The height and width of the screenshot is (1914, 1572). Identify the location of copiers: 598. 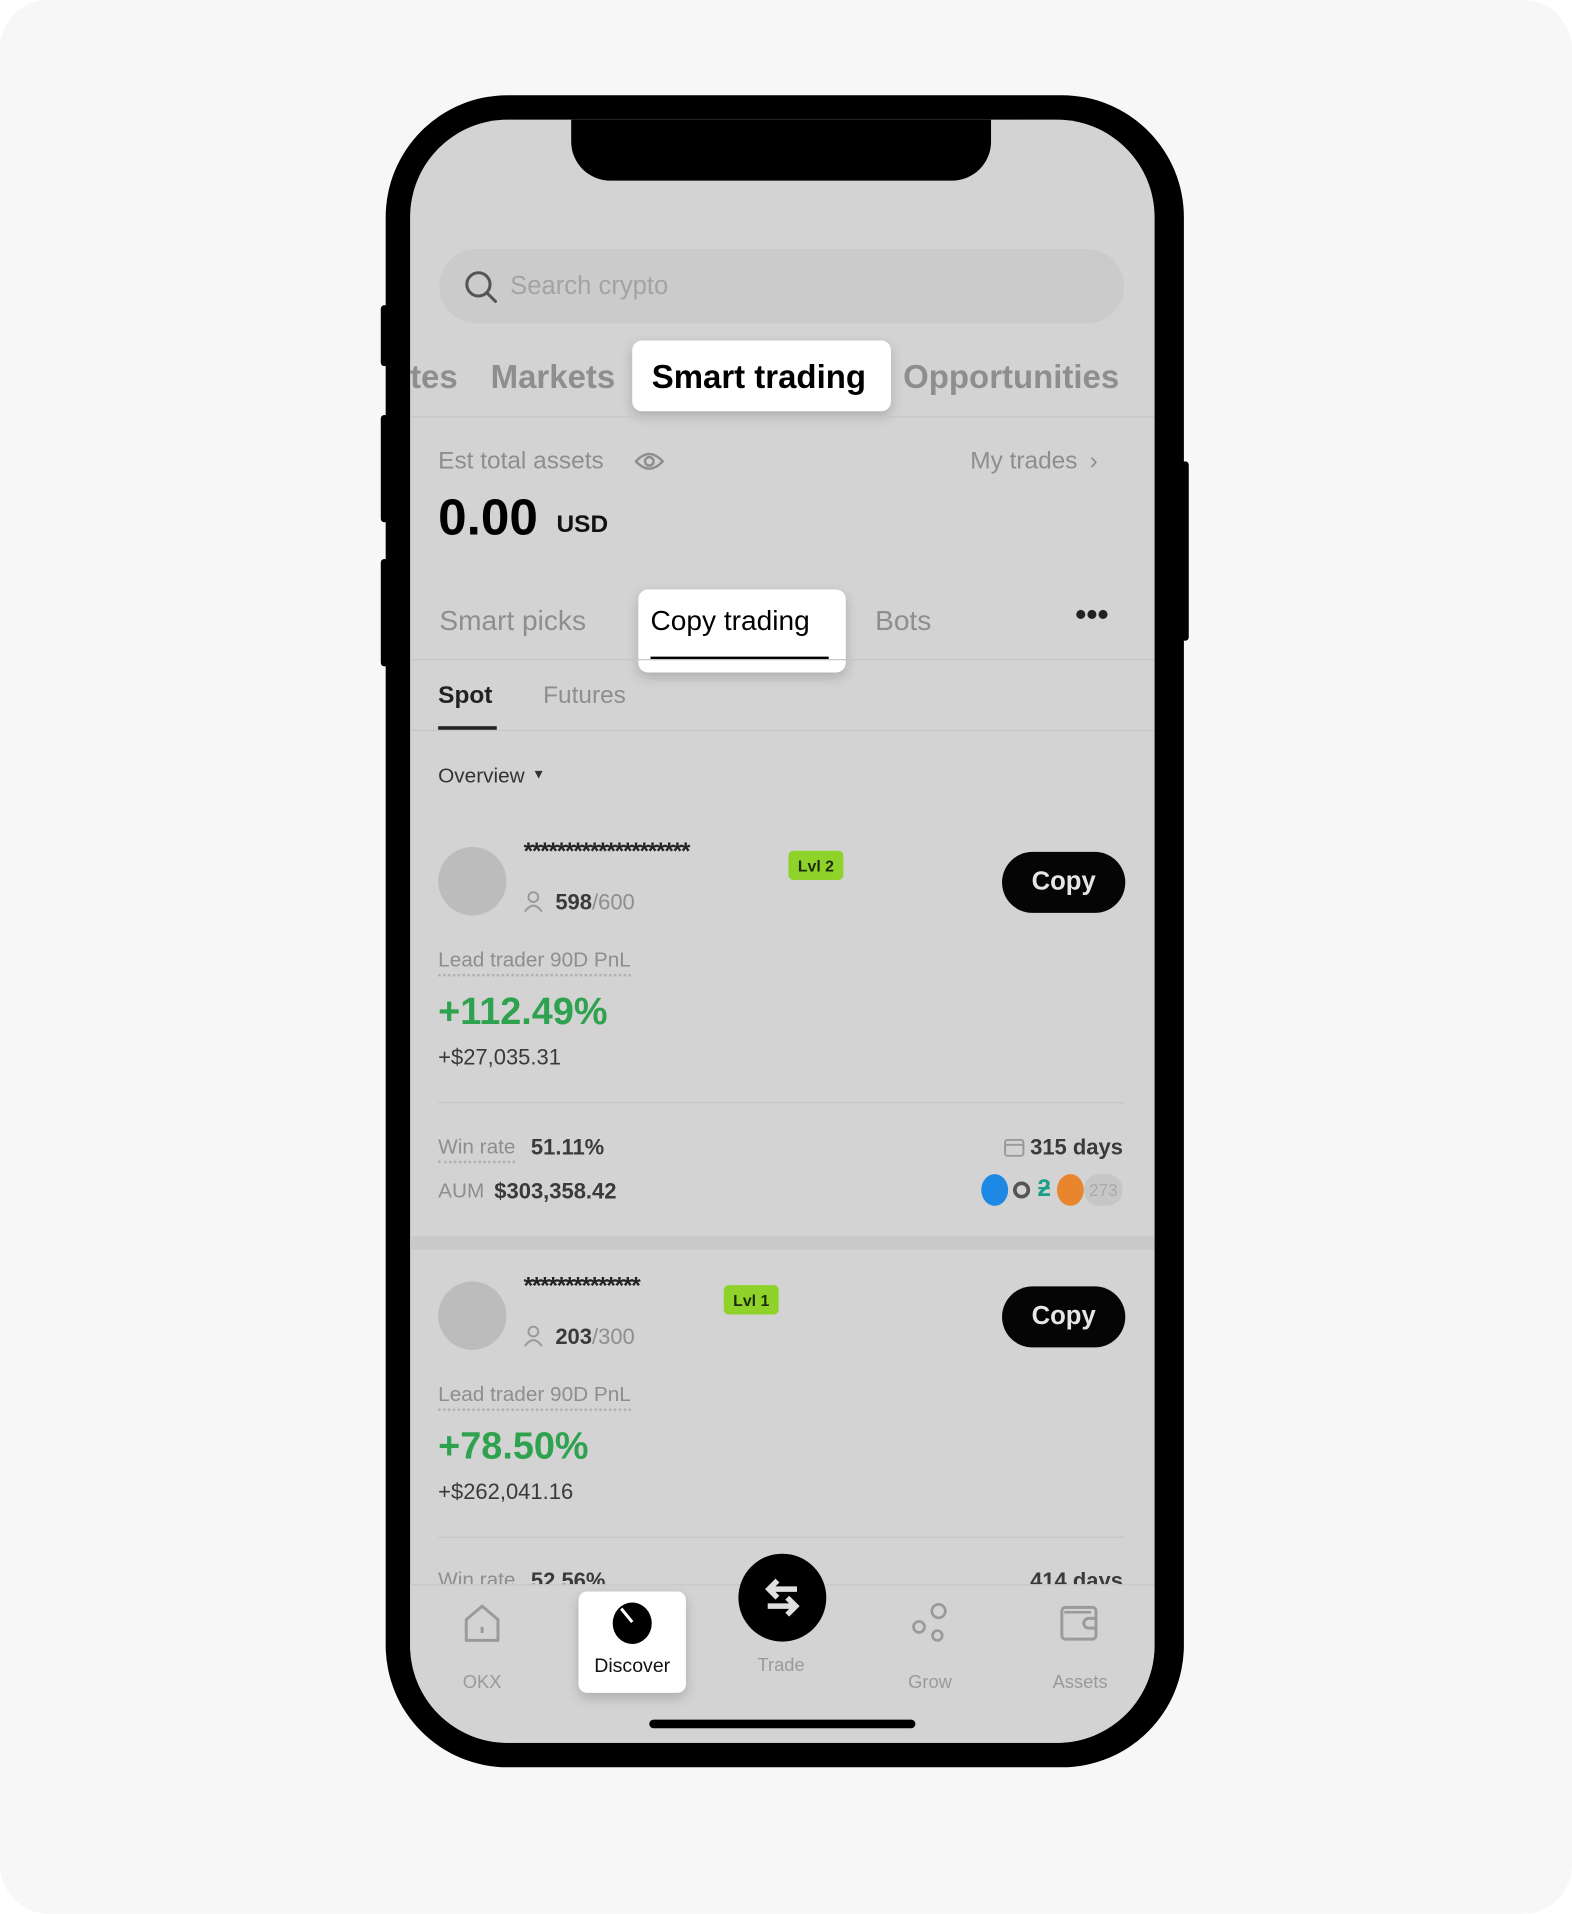
(573, 902).